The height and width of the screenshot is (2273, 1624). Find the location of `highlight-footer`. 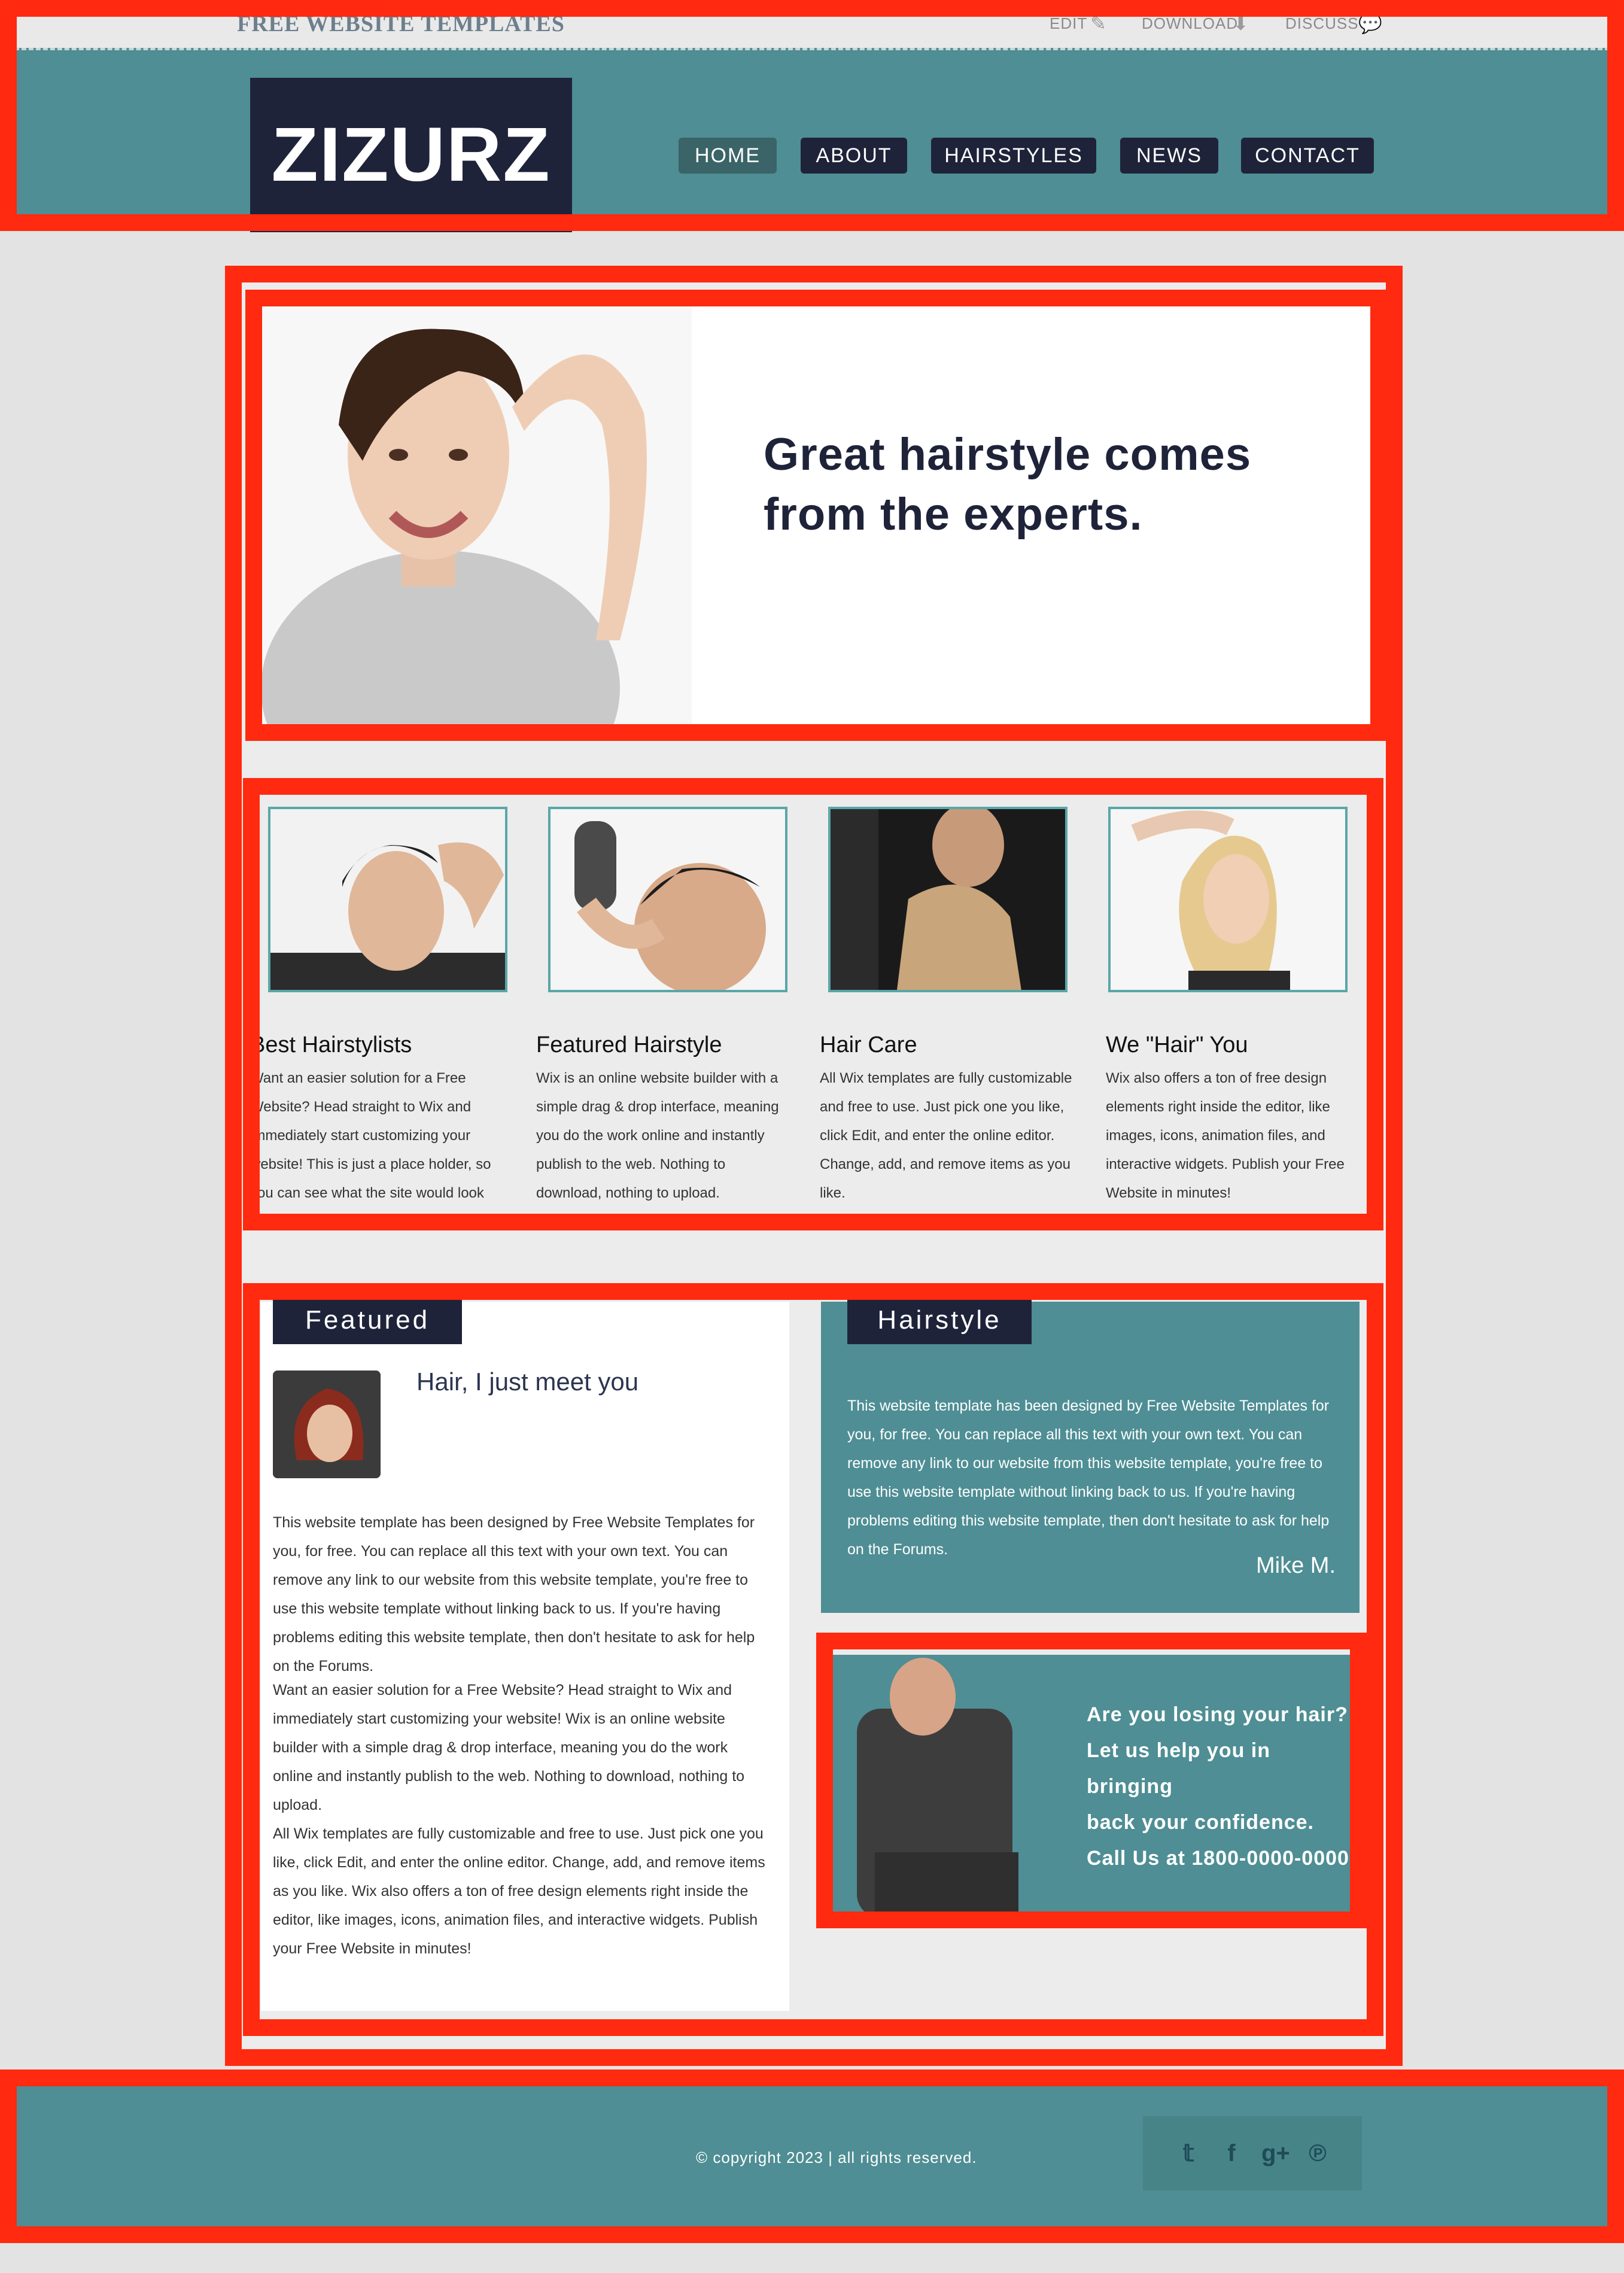

highlight-footer is located at coordinates (812, 2156).